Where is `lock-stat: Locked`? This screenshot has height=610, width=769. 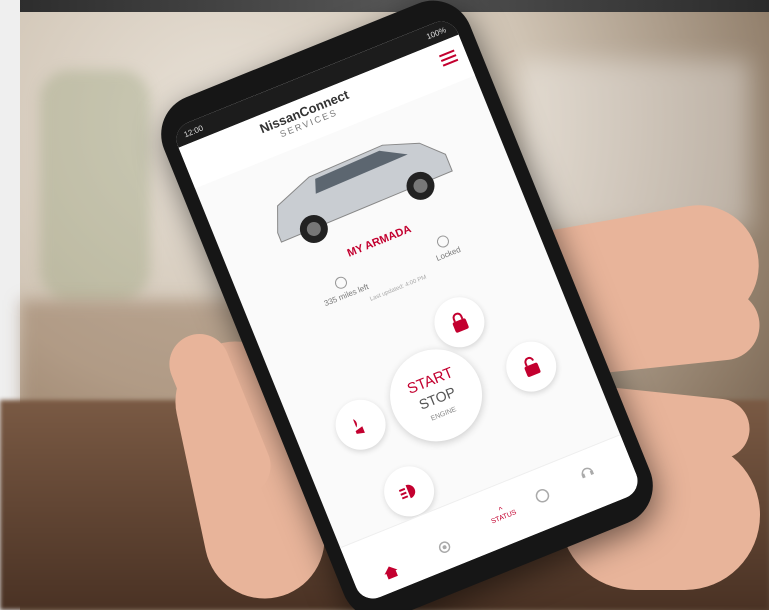 lock-stat: Locked is located at coordinates (445, 247).